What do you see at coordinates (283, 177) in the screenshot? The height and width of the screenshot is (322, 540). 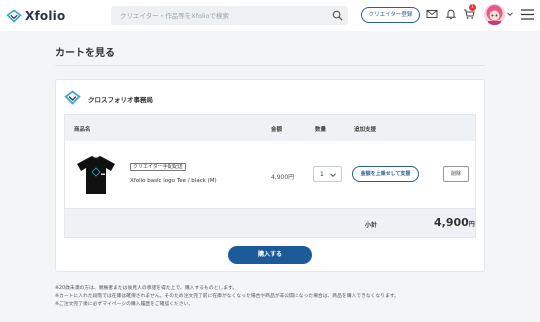 I see `product-price: 4,900円` at bounding box center [283, 177].